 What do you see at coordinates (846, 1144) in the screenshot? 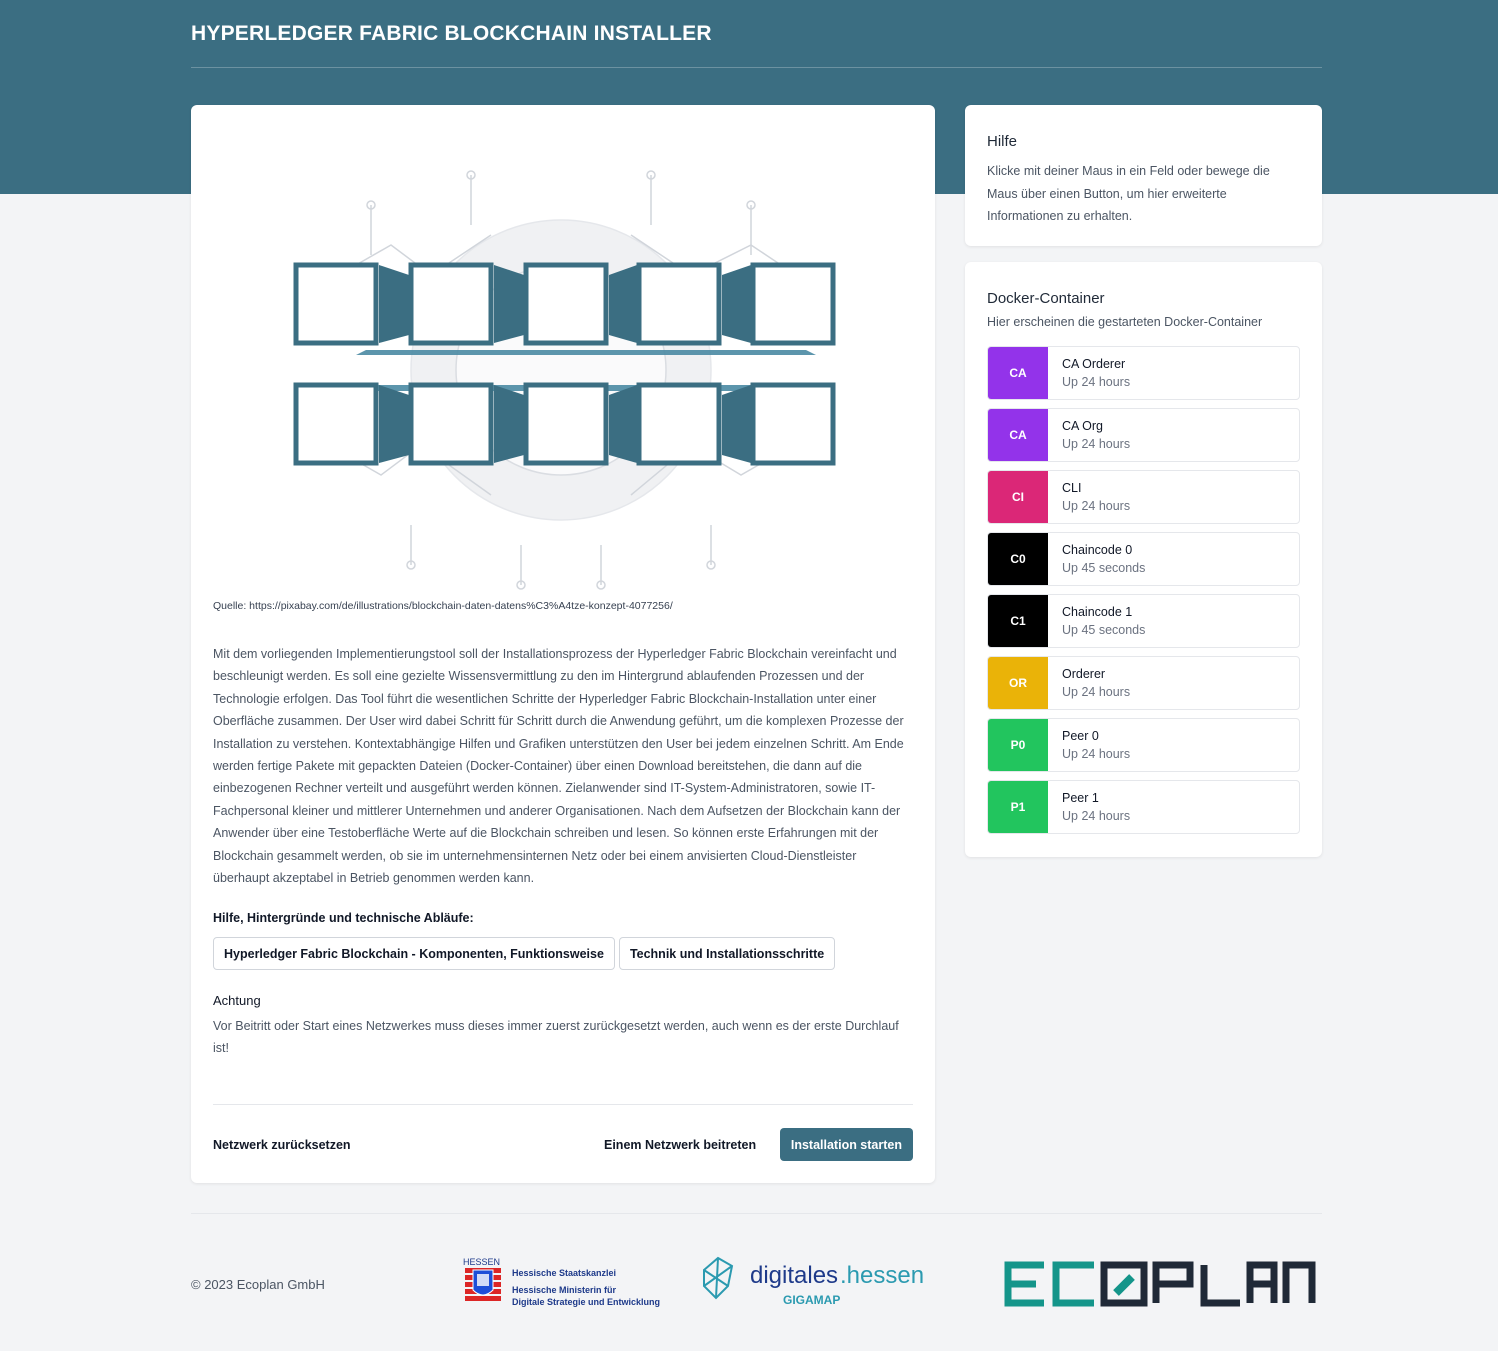
I see `start-installation-button: Installation starten` at bounding box center [846, 1144].